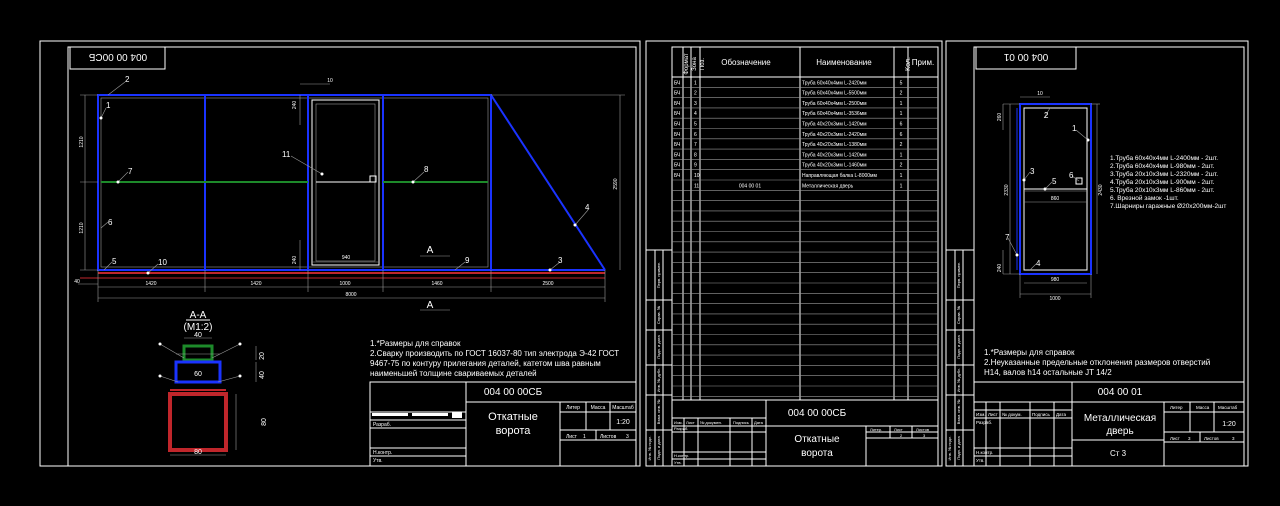 Image resolution: width=1280 pixels, height=506 pixels. Describe the element at coordinates (262, 375) in the screenshot. I see `section-dim-40-side: 40` at that location.